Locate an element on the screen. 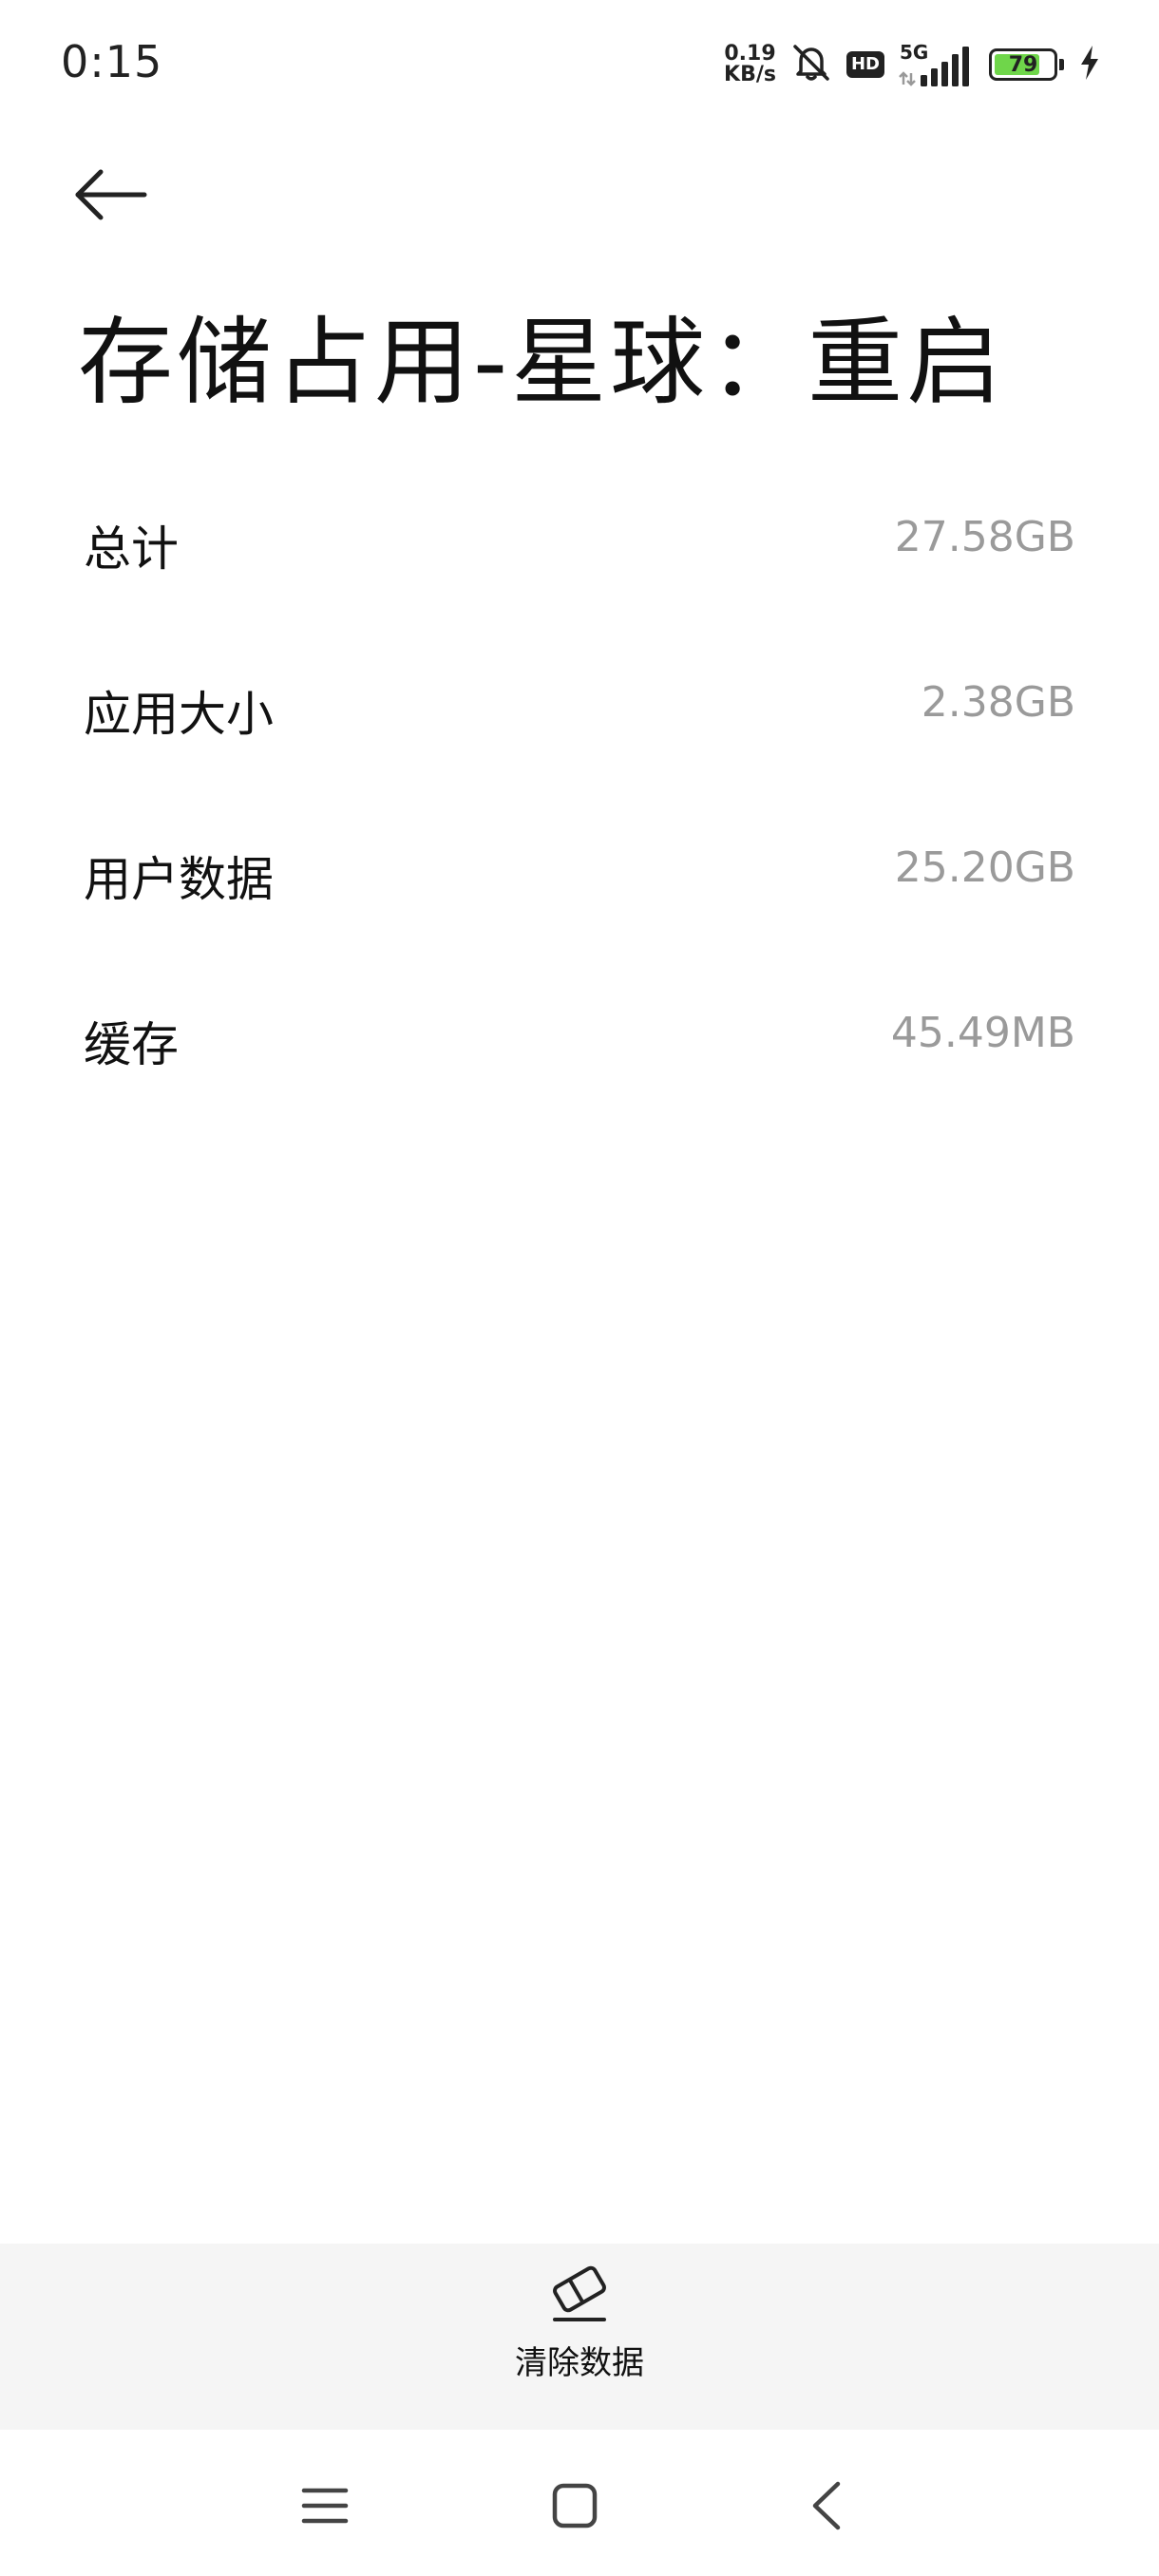 The image size is (1159, 2576). back-icon is located at coordinates (826, 2505).